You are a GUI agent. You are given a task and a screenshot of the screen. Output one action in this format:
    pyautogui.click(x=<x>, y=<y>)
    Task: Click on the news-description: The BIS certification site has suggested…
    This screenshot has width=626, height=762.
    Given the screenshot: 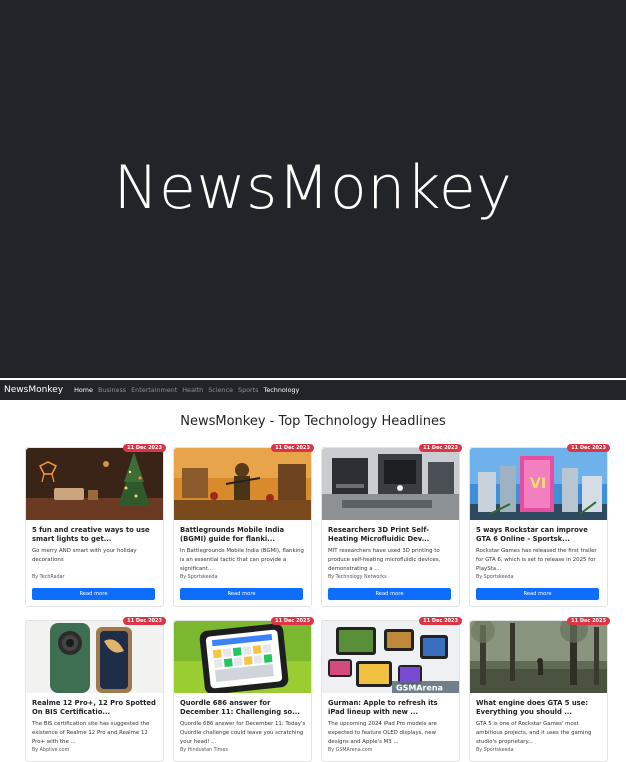 What is the action you would take?
    pyautogui.click(x=91, y=733)
    